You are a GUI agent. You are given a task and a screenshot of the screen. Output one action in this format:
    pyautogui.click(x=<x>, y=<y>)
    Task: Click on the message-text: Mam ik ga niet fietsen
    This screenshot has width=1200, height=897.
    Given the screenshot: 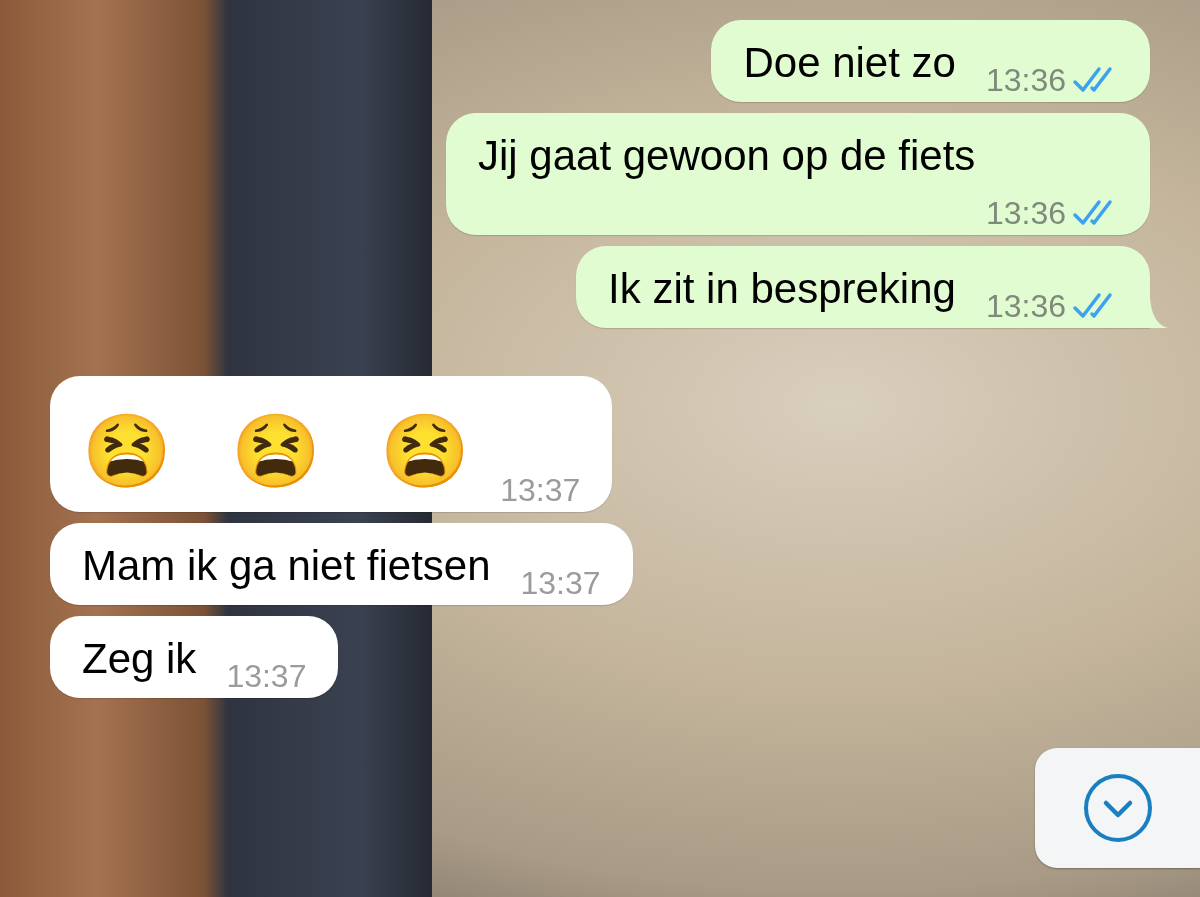 What is the action you would take?
    pyautogui.click(x=286, y=566)
    